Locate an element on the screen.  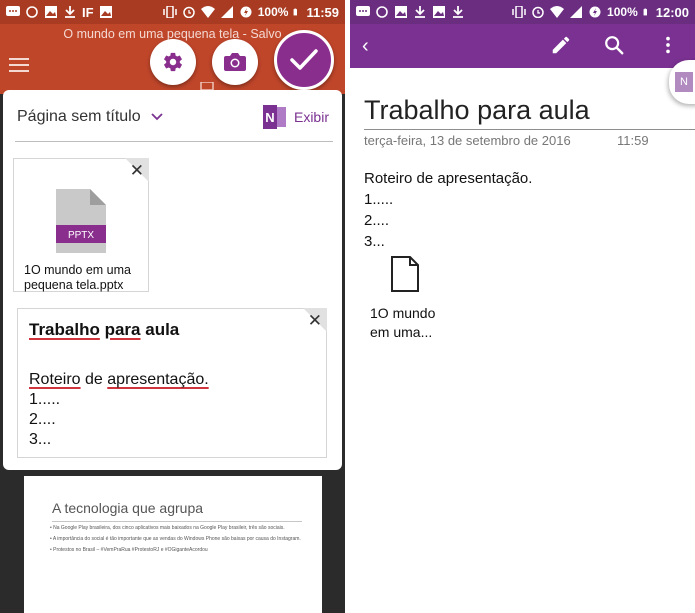
onenote-floating-tab: N is located at coordinates (682, 82).